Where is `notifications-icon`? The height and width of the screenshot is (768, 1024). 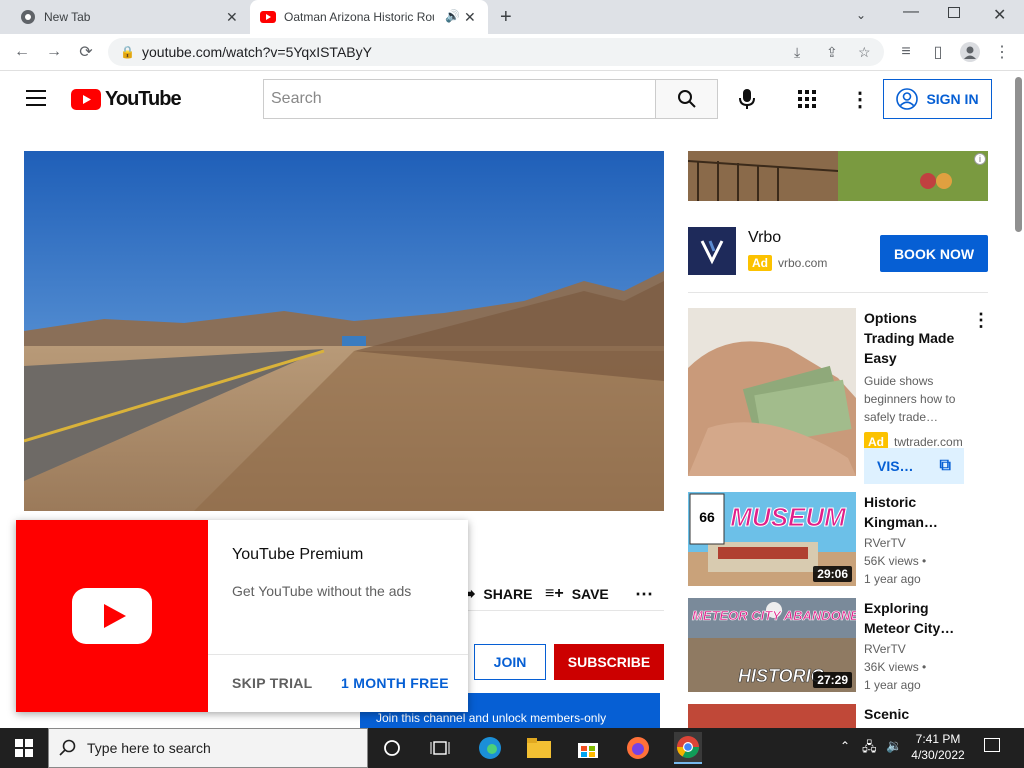 notifications-icon is located at coordinates (992, 745).